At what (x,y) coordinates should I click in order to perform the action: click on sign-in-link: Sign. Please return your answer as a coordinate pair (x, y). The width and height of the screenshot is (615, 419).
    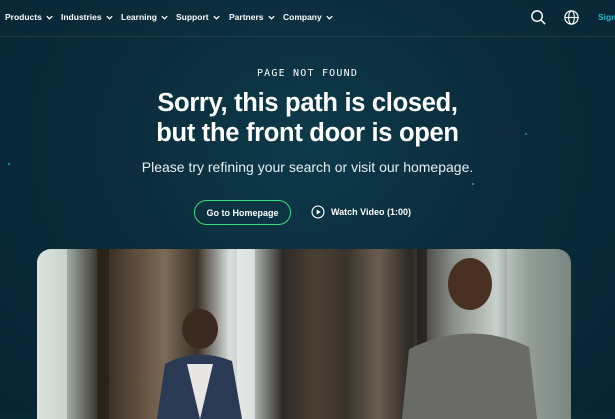
    Looking at the image, I should click on (606, 17).